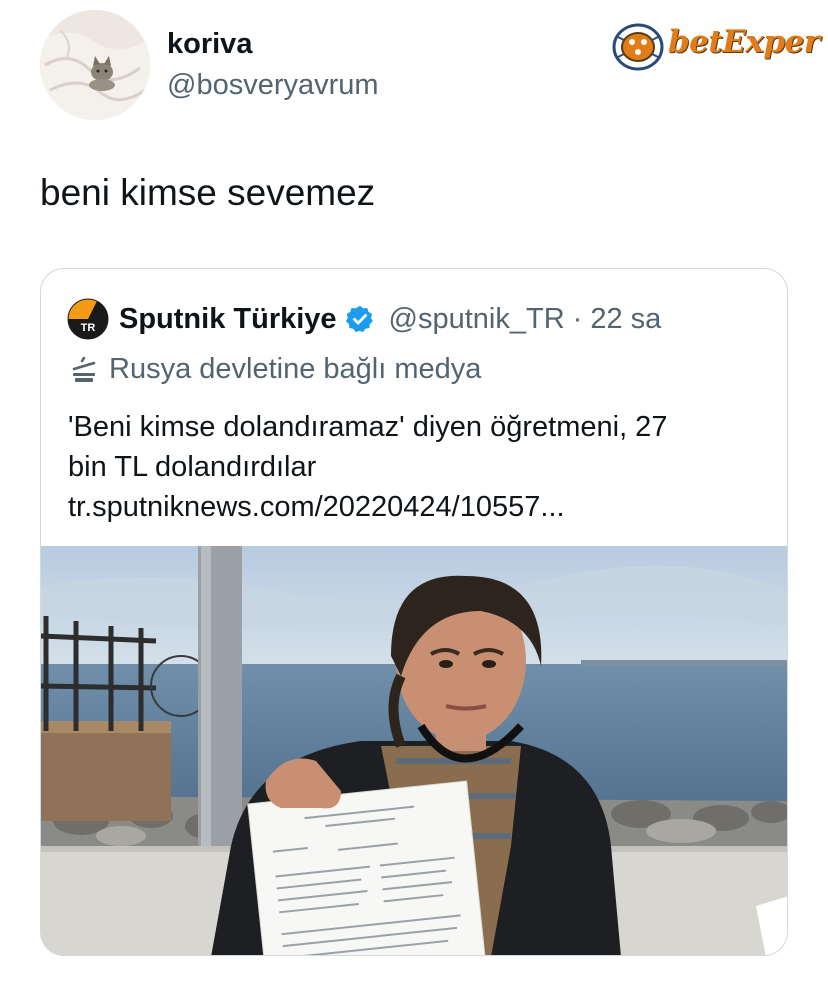 The width and height of the screenshot is (828, 1003). What do you see at coordinates (295, 369) in the screenshot?
I see `state-media-label-text: Rusya devletine bağlı medya` at bounding box center [295, 369].